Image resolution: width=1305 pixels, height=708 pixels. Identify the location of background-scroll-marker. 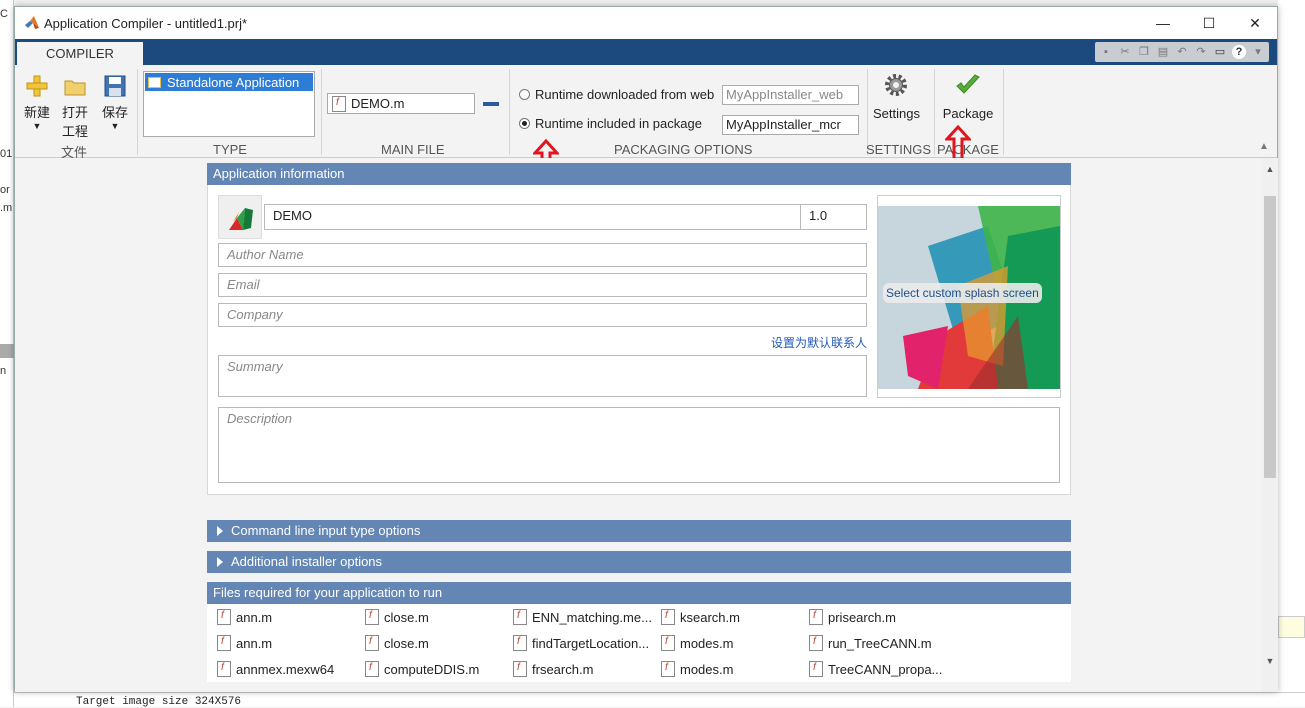
(7, 351).